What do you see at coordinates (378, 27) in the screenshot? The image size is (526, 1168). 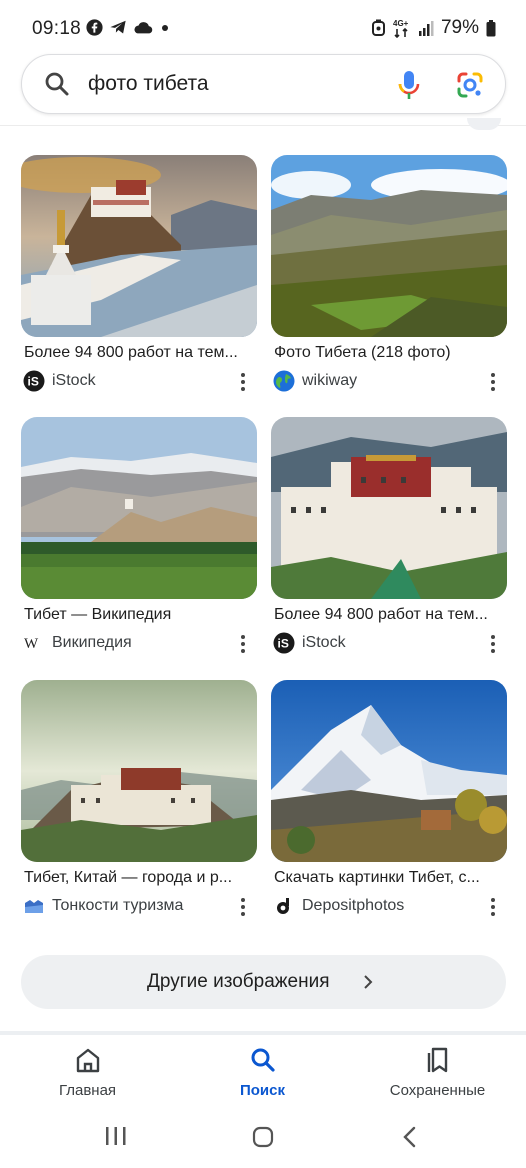 I see `alarm-icon` at bounding box center [378, 27].